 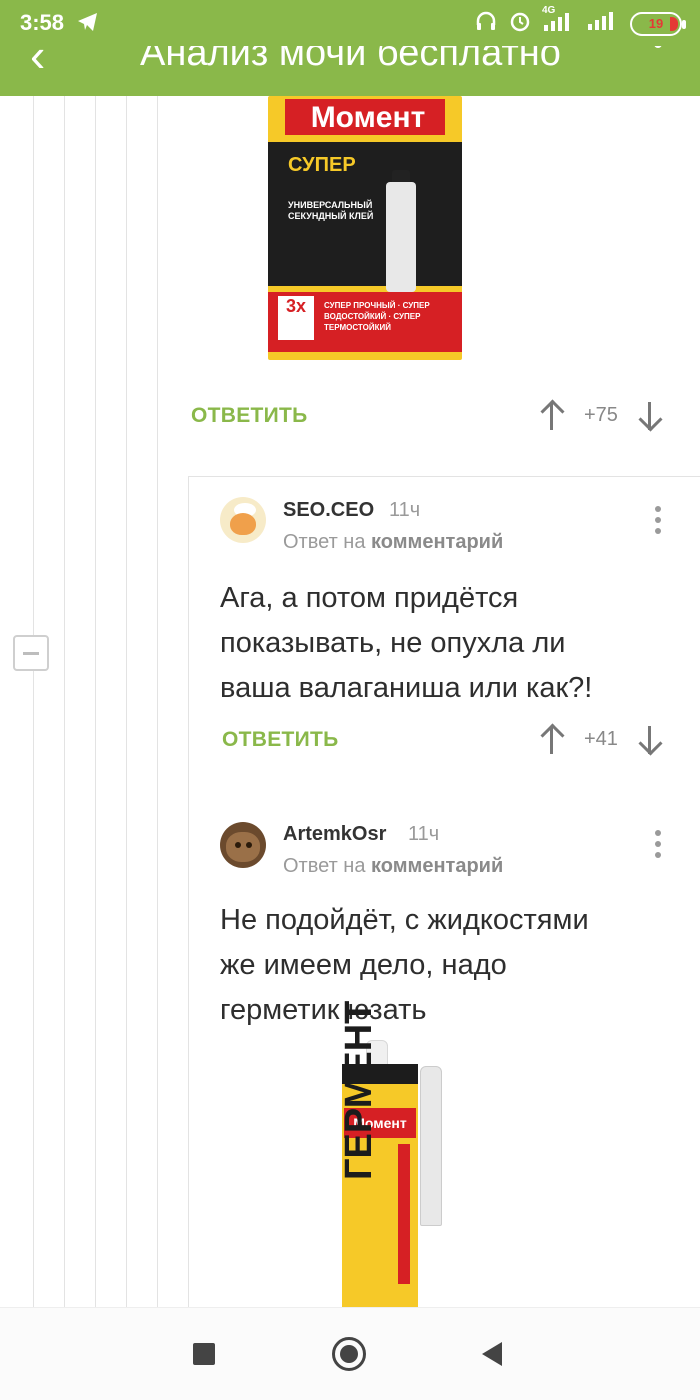 What do you see at coordinates (363, 965) in the screenshot?
I see `comment-line: же имеем дело, надо` at bounding box center [363, 965].